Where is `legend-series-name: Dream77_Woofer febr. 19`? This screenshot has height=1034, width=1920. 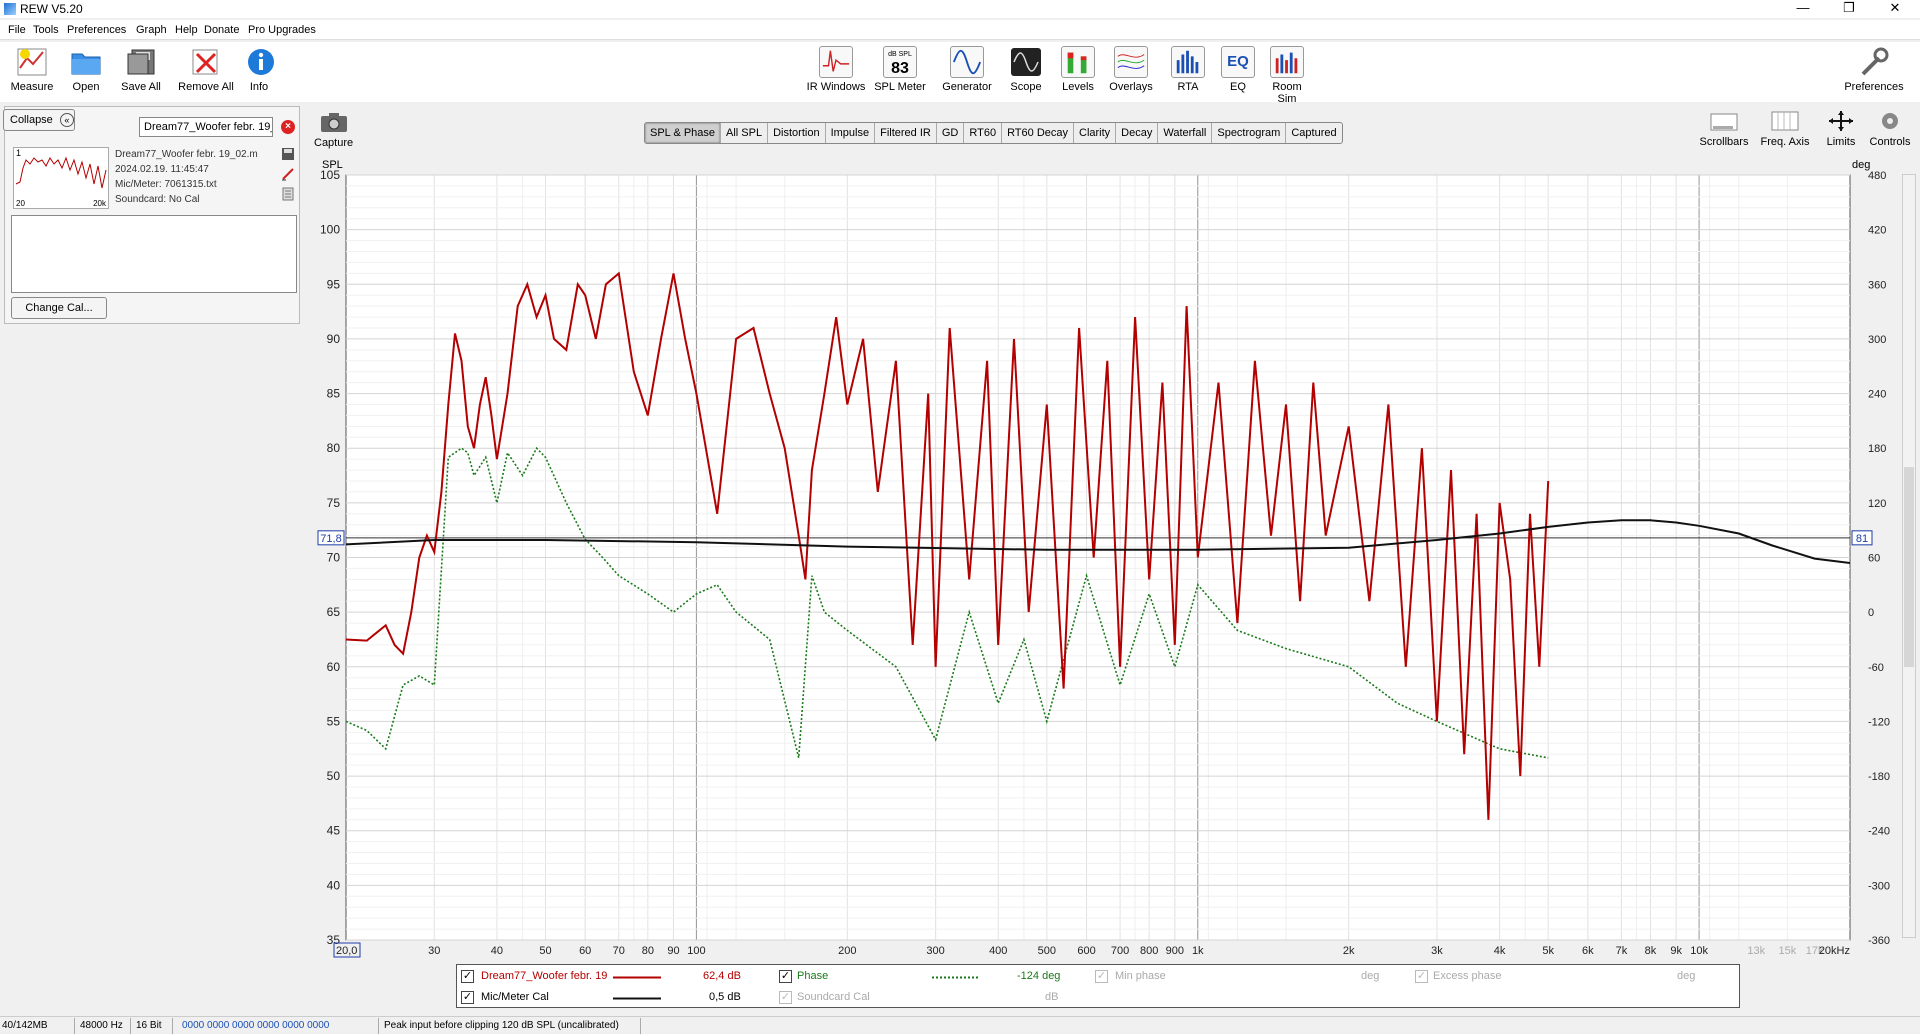 legend-series-name: Dream77_Woofer febr. 19 is located at coordinates (544, 976).